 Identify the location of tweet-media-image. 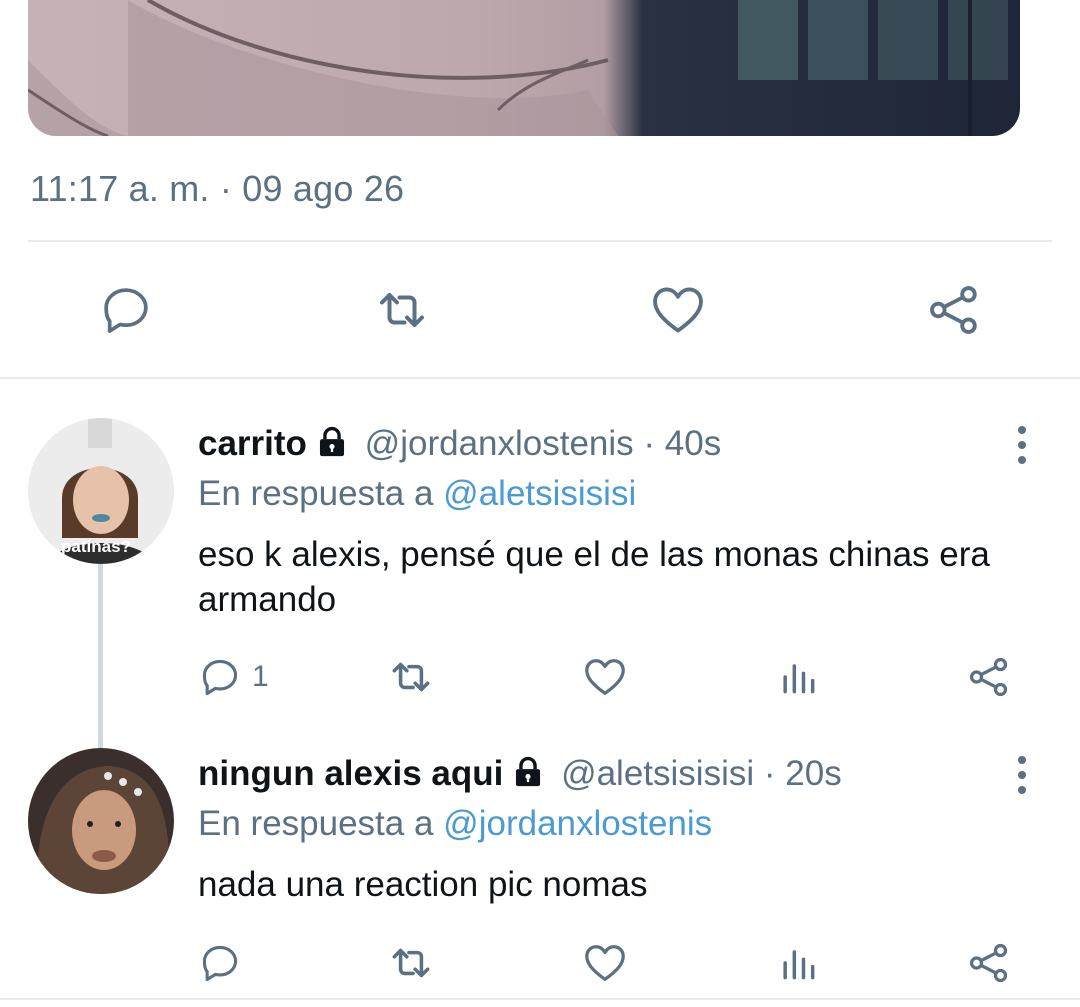
(524, 68).